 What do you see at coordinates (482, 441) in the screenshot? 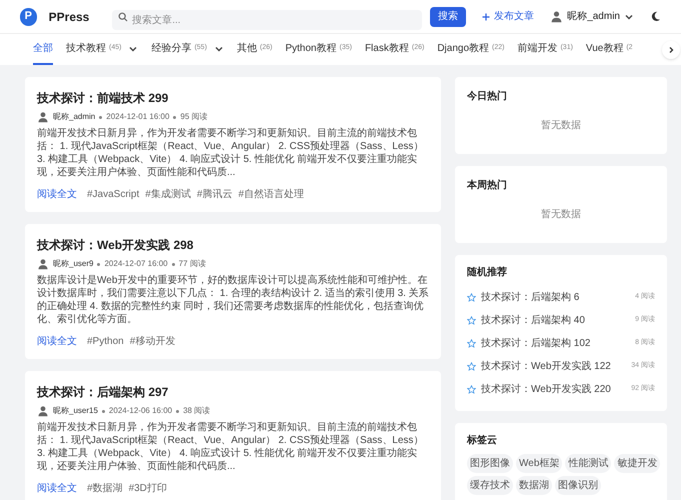
I see `panel-title: 标签云` at bounding box center [482, 441].